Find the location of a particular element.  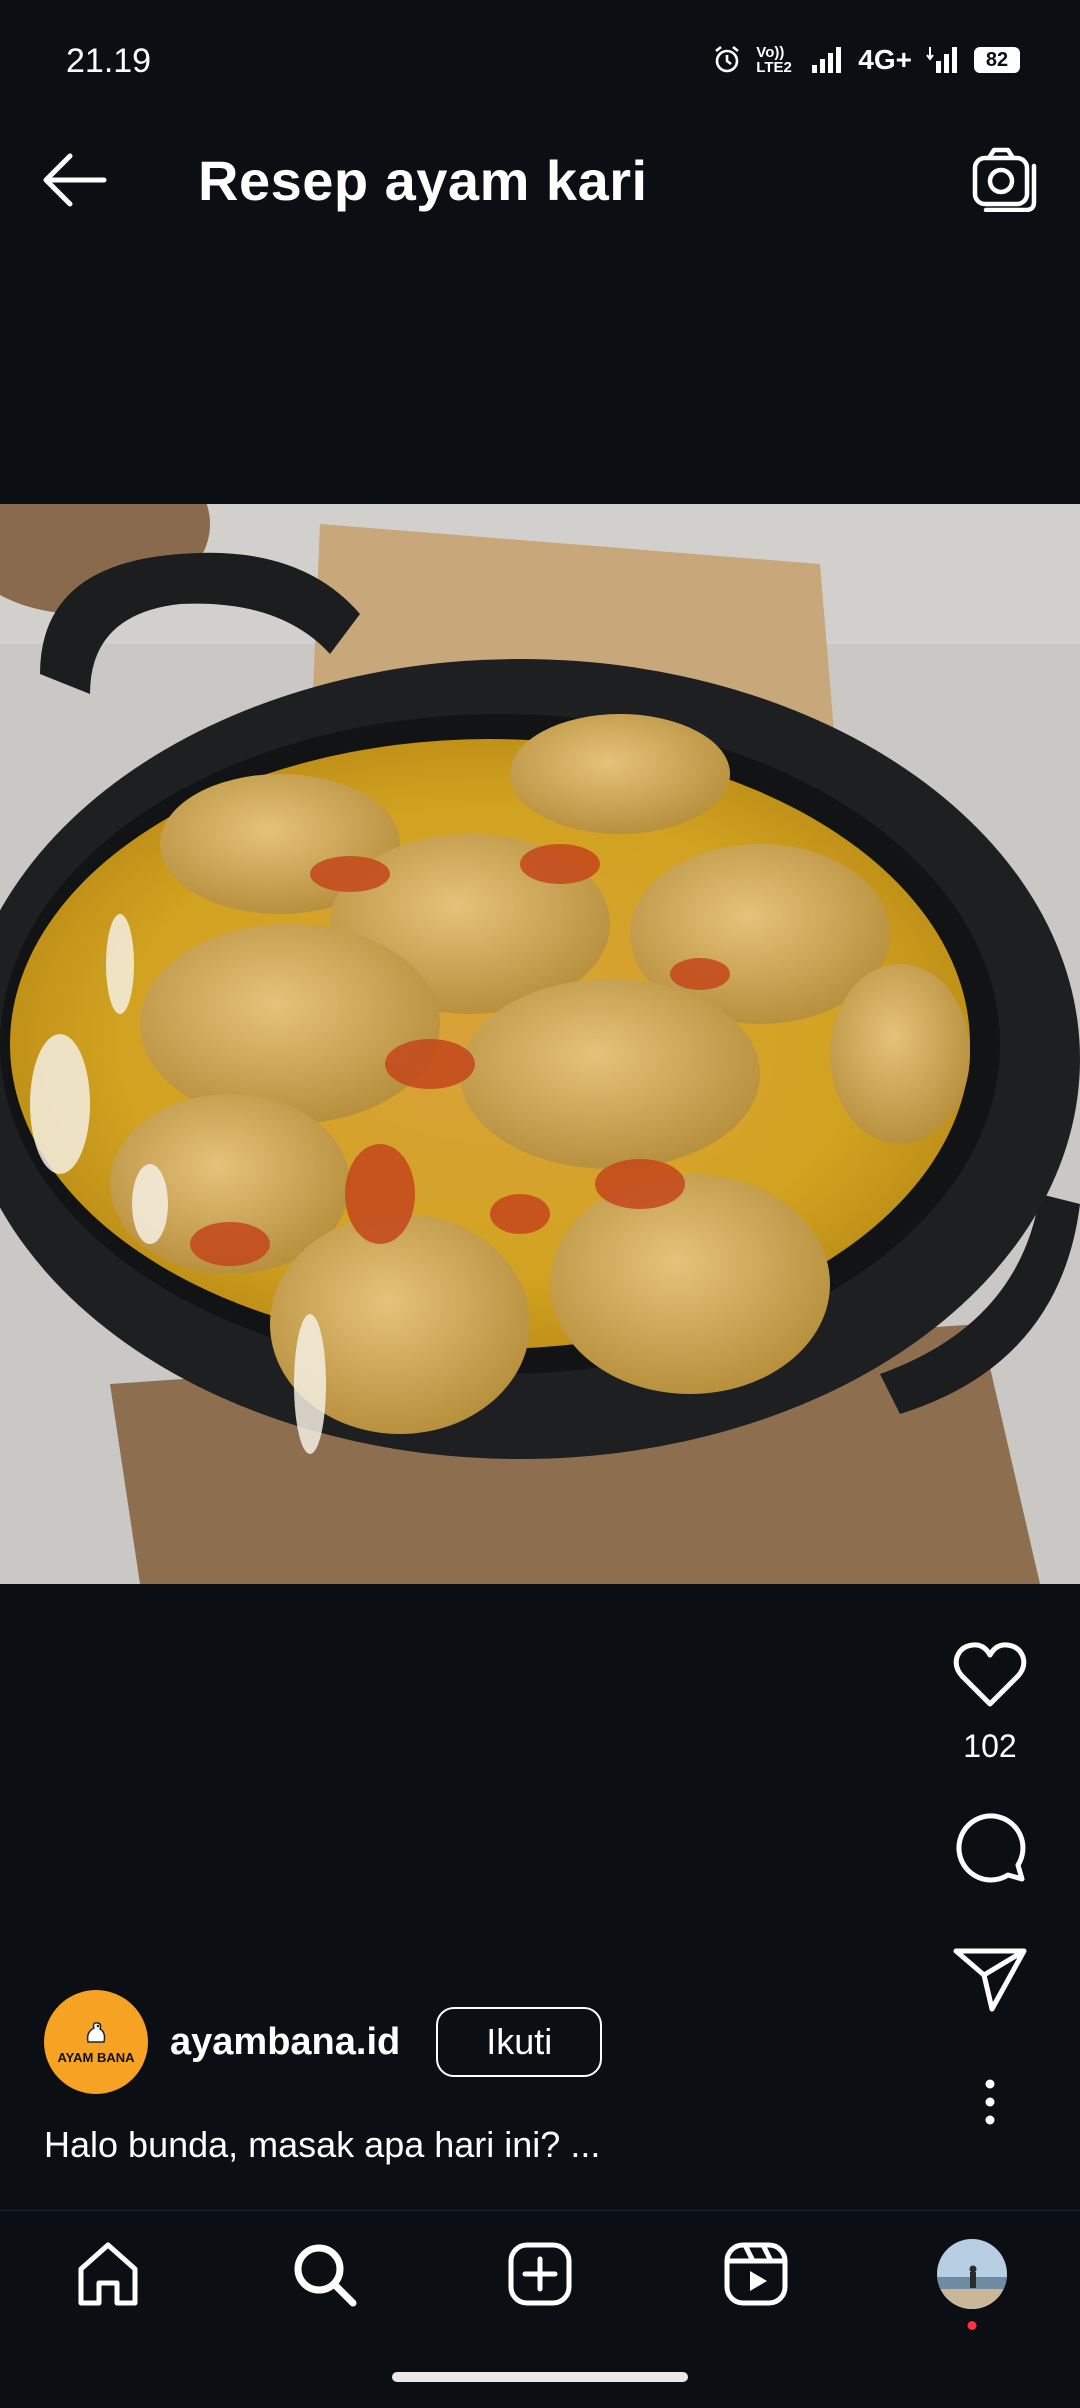

notification-dot is located at coordinates (972, 2325).